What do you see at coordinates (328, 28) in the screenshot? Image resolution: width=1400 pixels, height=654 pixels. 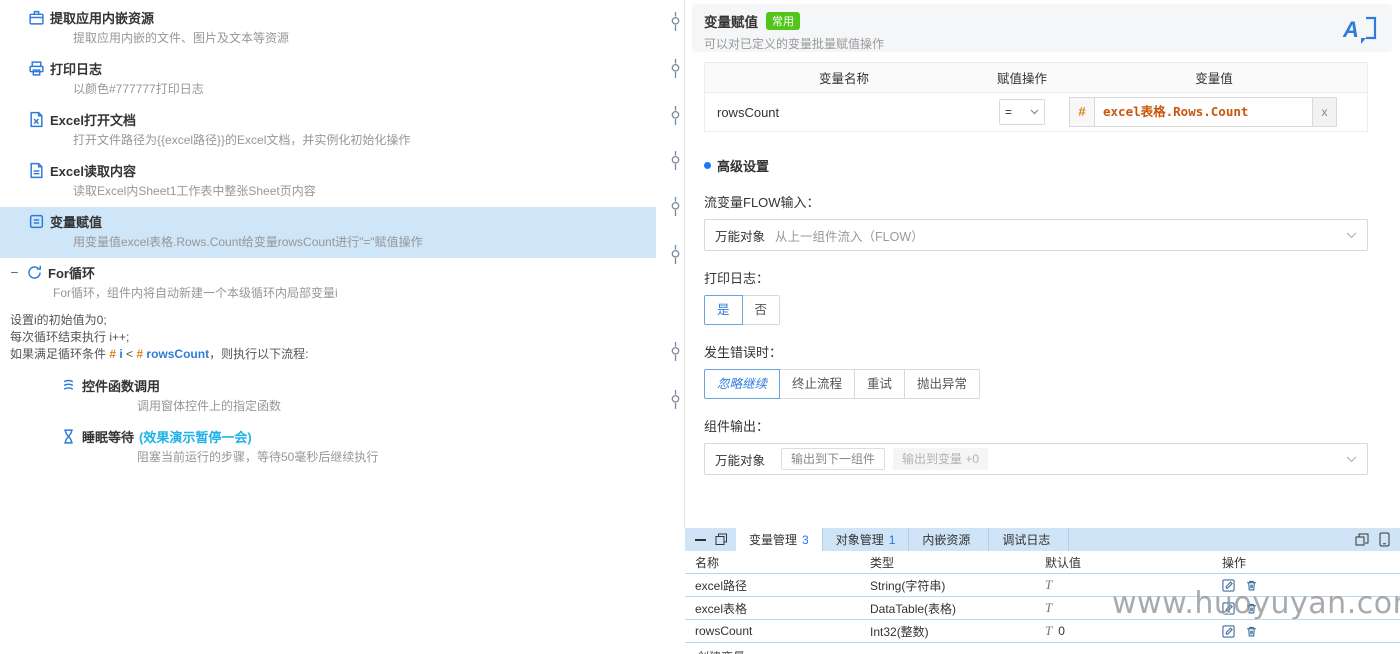 I see `step-extract-resources: 提取应用内嵌资源 提取应用内嵌的文件、图片及文本等资源` at bounding box center [328, 28].